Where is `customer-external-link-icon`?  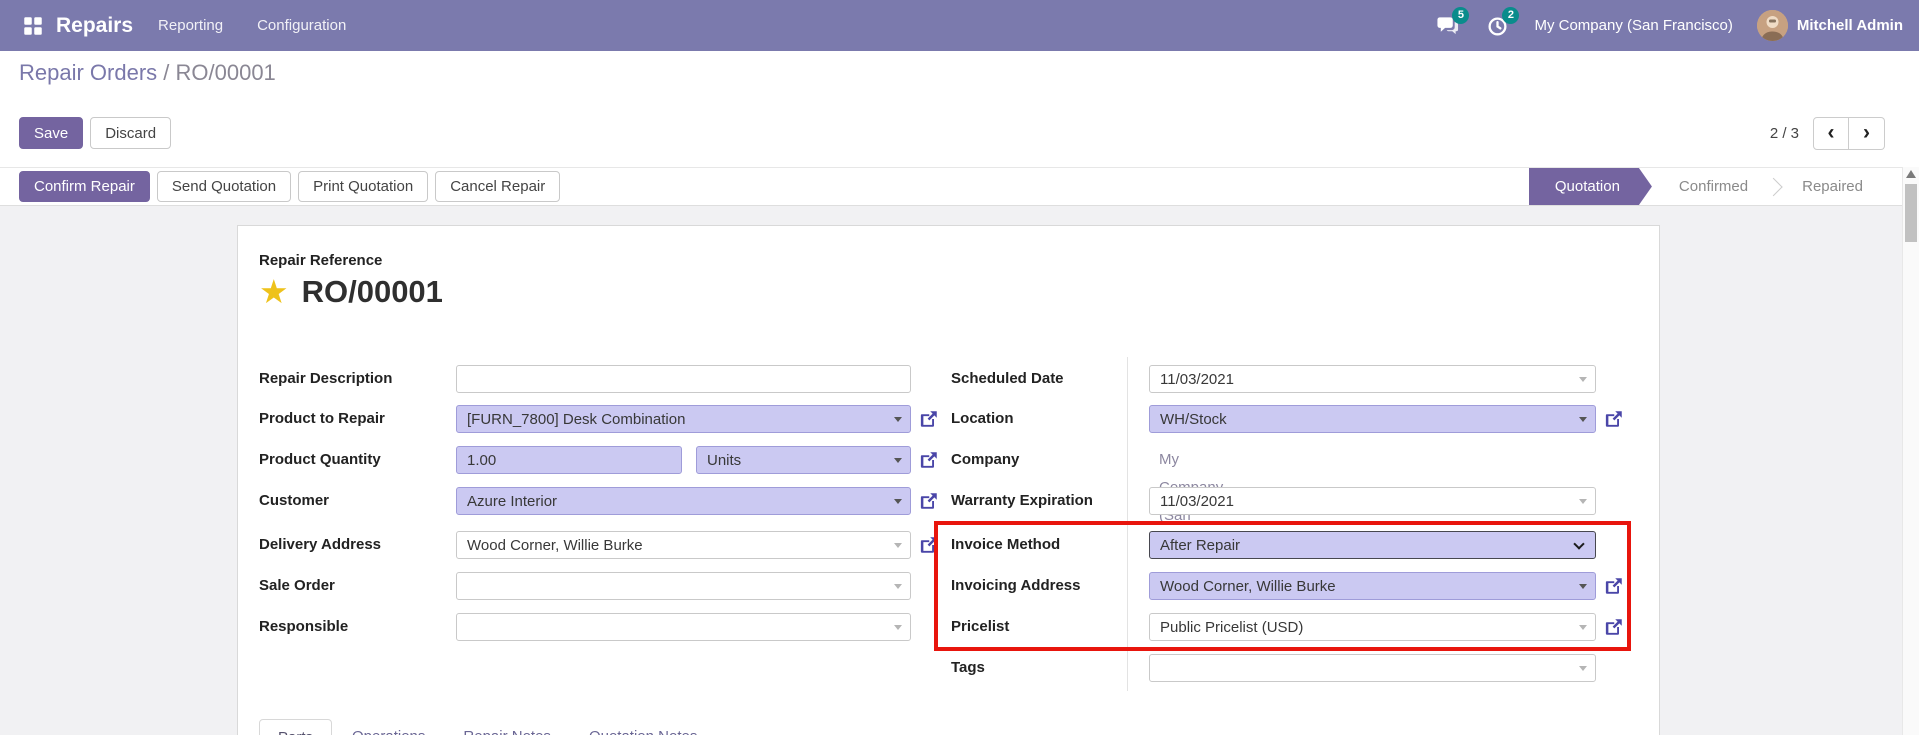 customer-external-link-icon is located at coordinates (929, 501).